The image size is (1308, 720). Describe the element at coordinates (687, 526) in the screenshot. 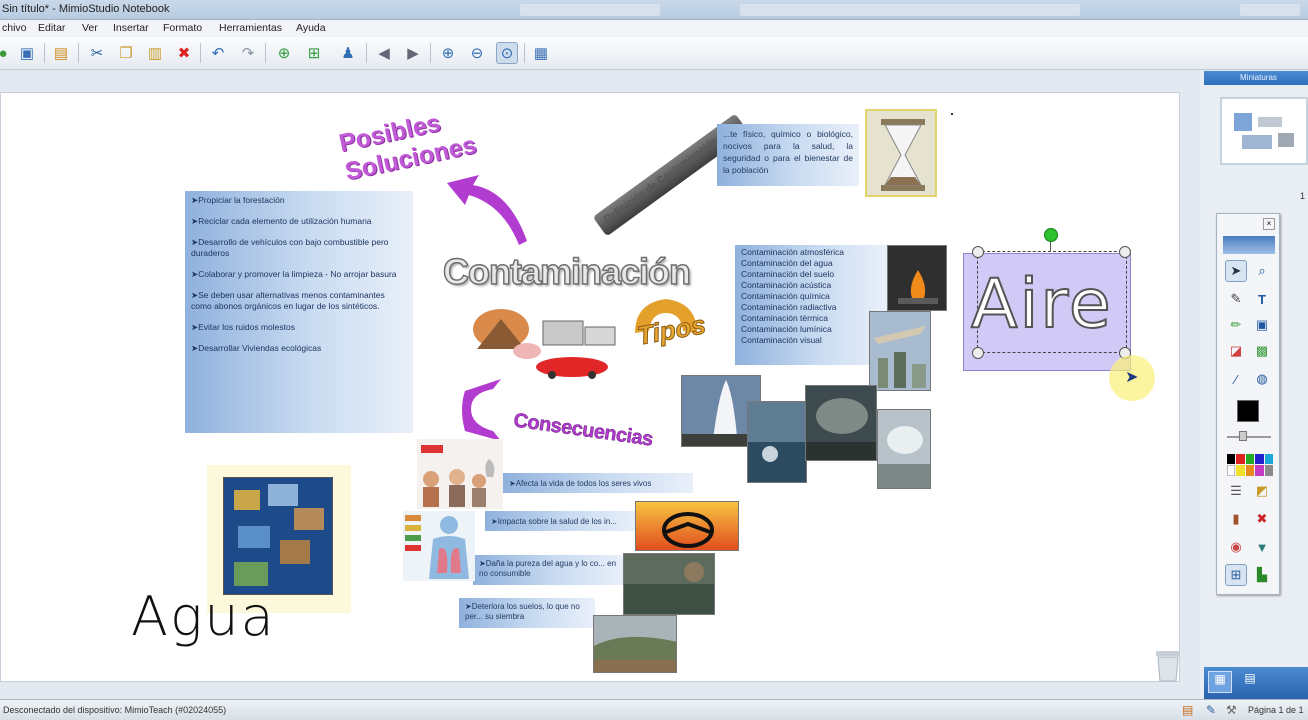

I see `radioactive-sunset-image` at that location.